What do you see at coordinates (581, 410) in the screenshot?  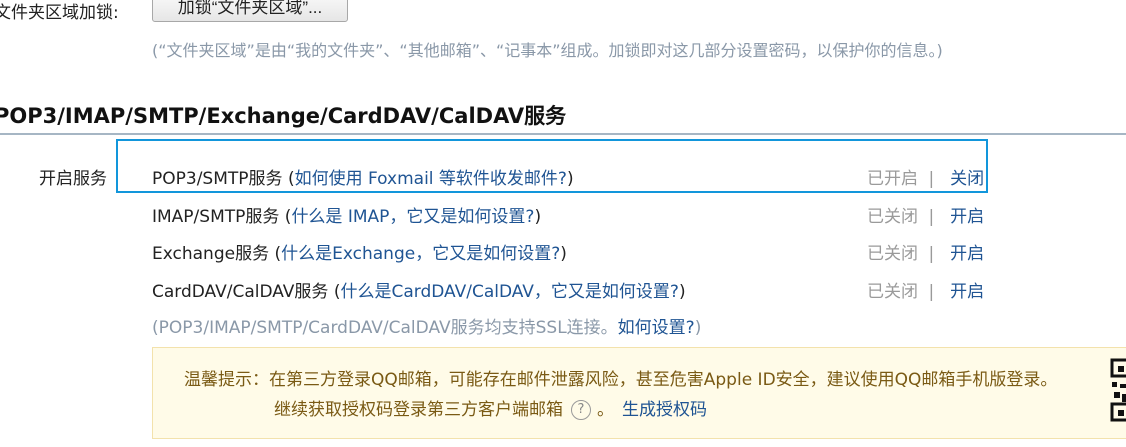 I see `question-icon: ?` at bounding box center [581, 410].